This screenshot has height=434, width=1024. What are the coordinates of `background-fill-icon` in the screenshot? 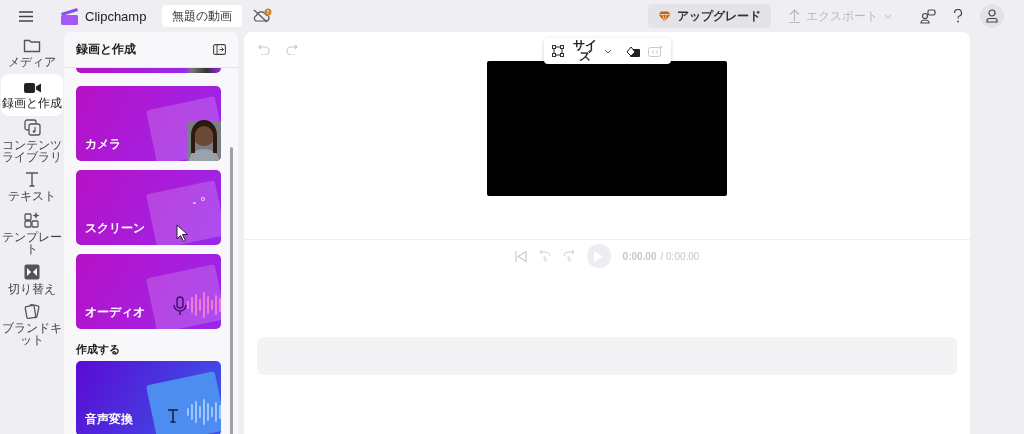 It's located at (632, 51).